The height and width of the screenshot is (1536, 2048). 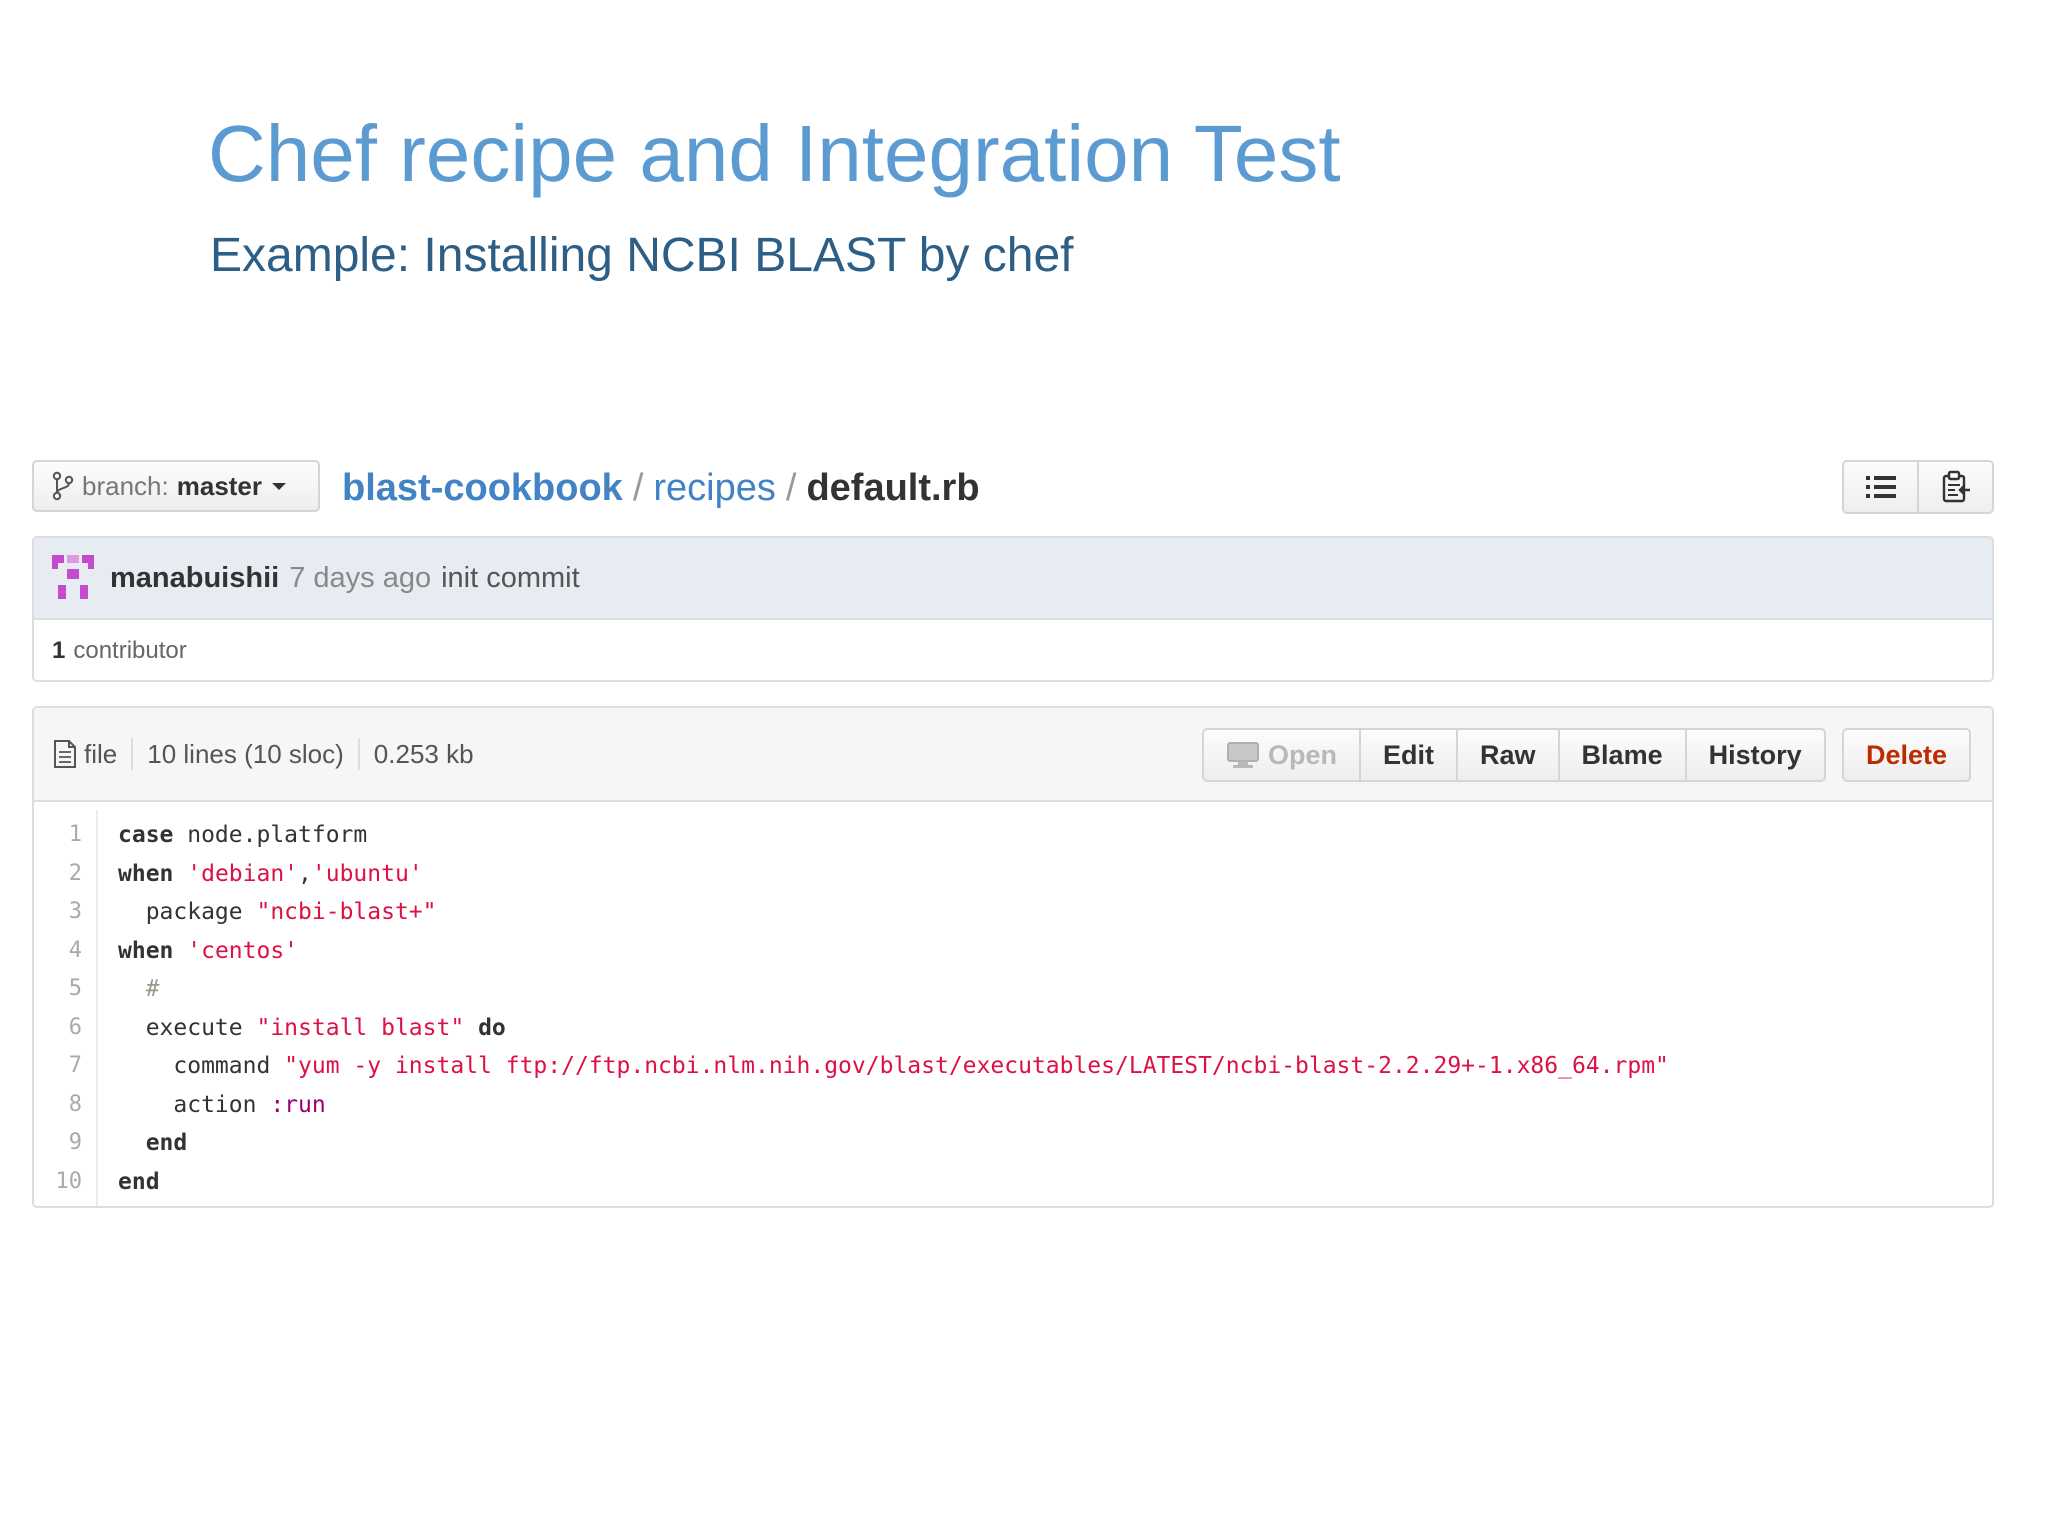 What do you see at coordinates (279, 486) in the screenshot?
I see `chevron-down-icon` at bounding box center [279, 486].